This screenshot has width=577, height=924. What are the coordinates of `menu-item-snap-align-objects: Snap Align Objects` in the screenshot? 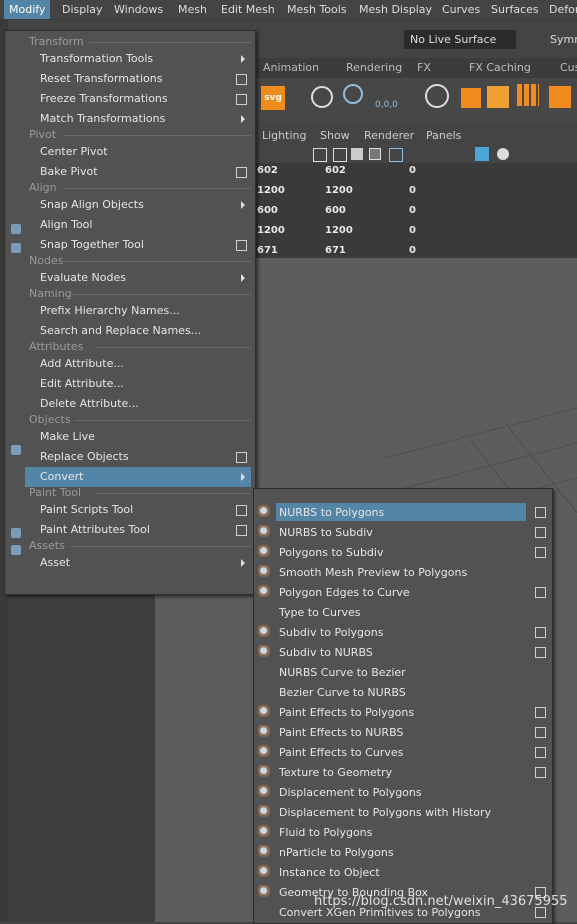 It's located at (129, 205).